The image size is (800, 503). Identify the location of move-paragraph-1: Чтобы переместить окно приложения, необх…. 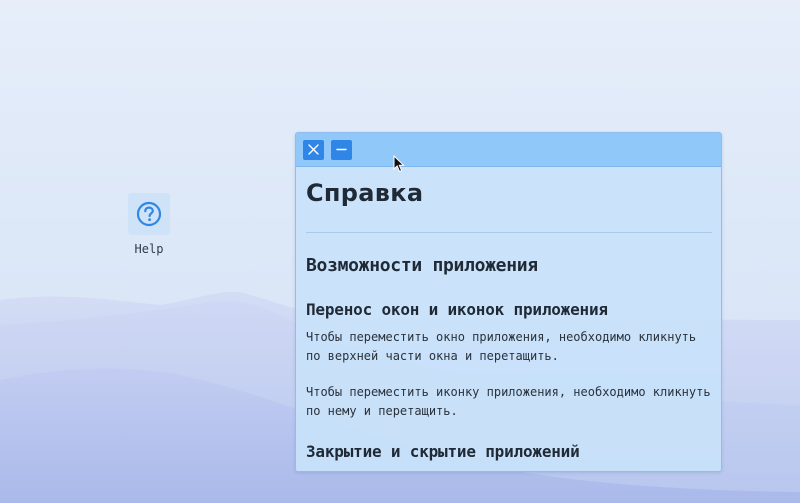
(501, 346).